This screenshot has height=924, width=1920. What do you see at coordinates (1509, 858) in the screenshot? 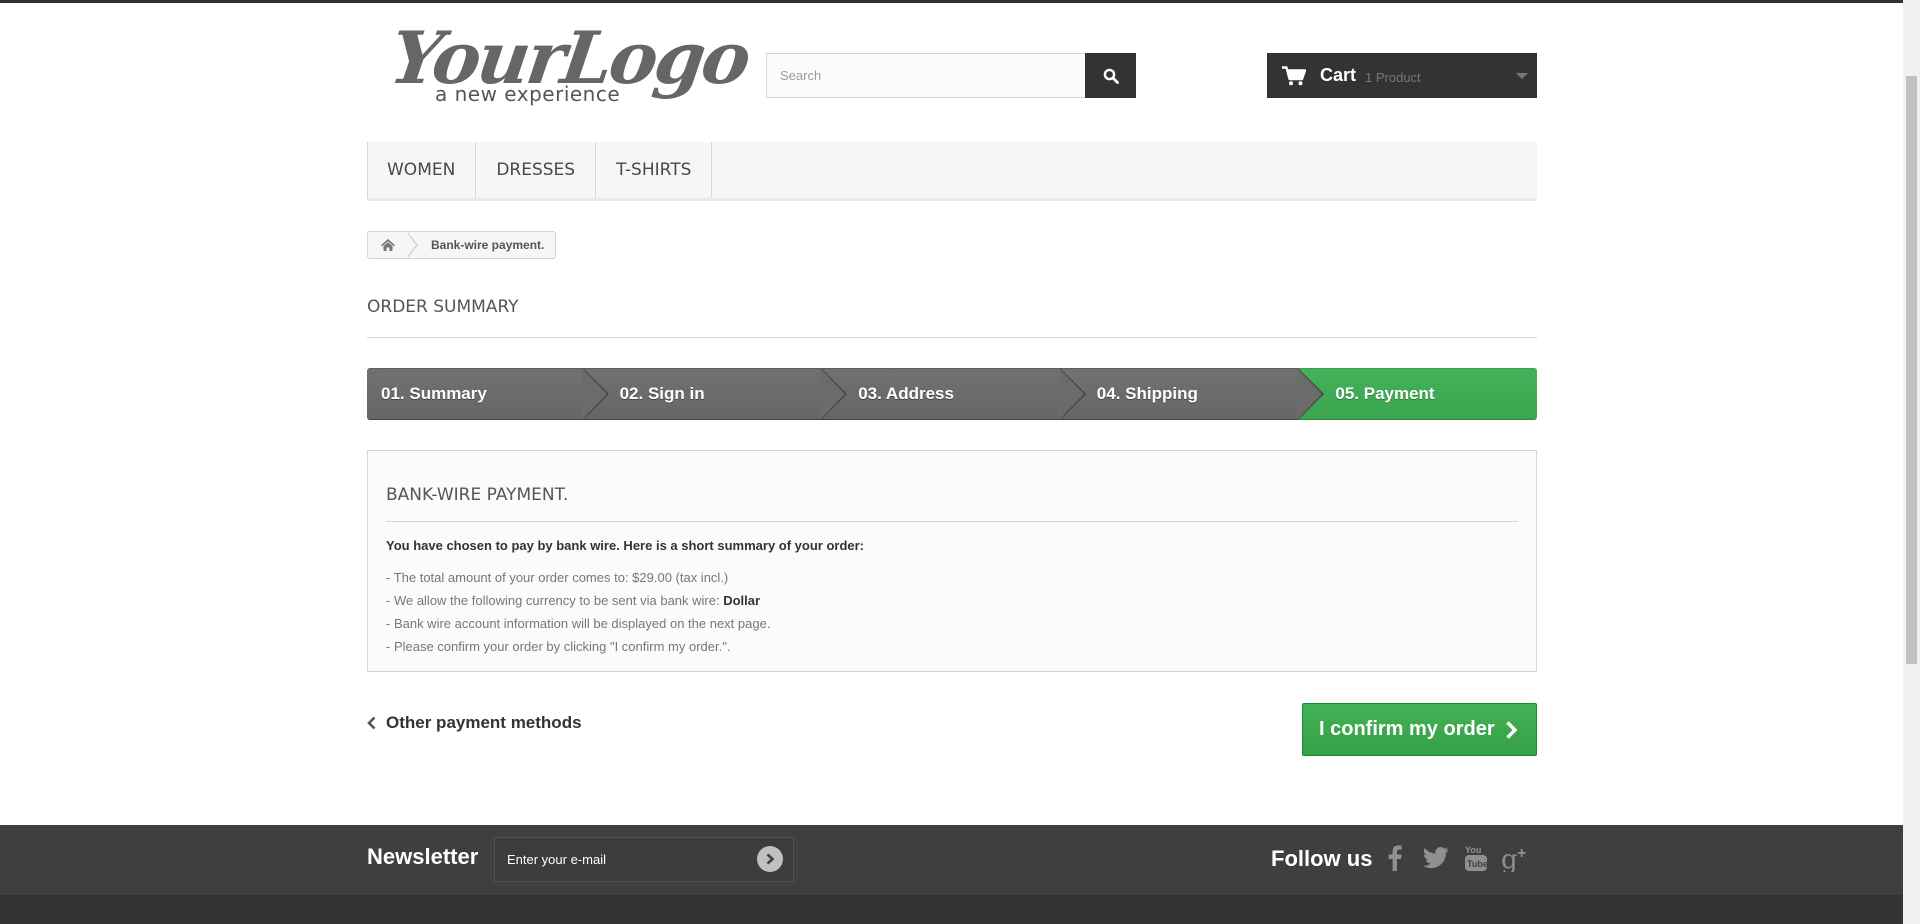
I see `svg-text: g` at bounding box center [1509, 858].